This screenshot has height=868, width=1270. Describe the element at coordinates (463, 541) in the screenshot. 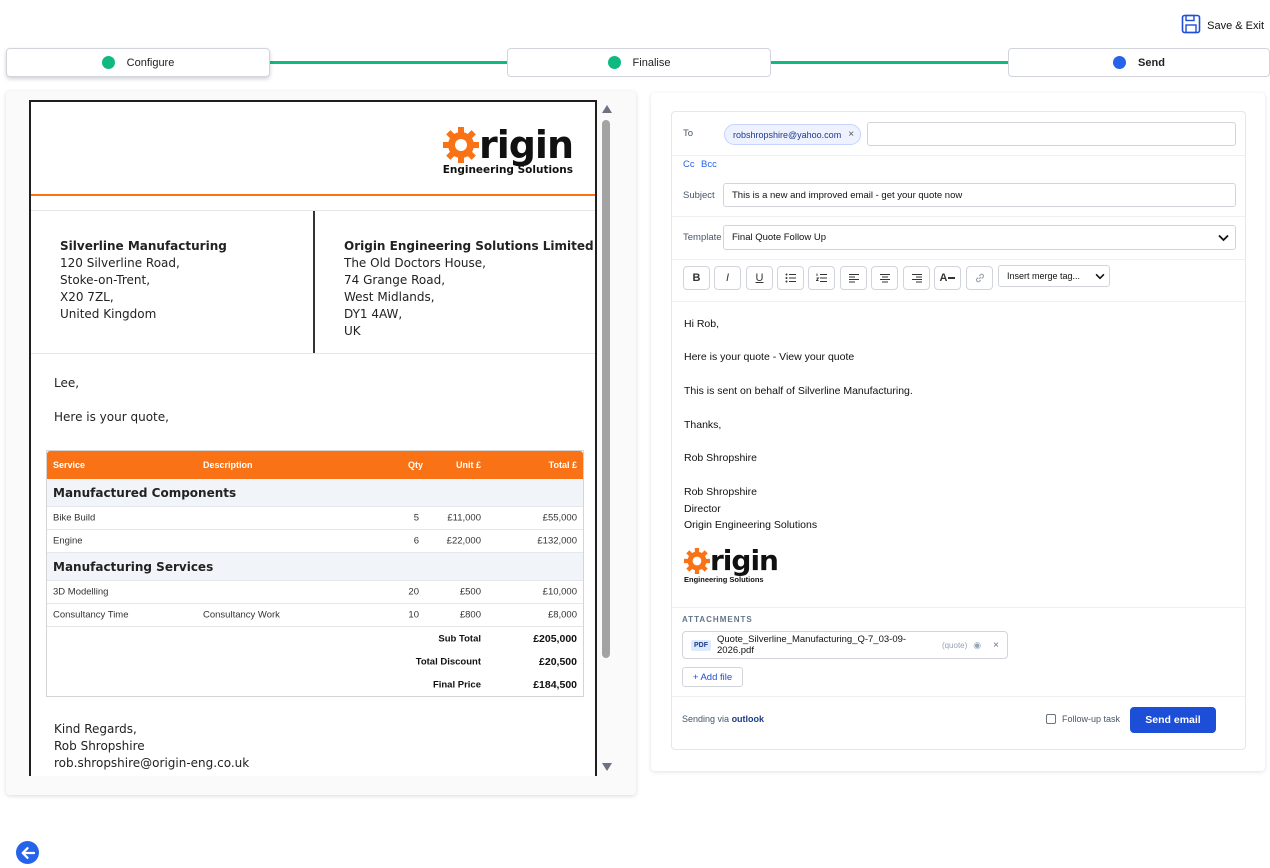

I see `cell-unit: £22,000` at that location.